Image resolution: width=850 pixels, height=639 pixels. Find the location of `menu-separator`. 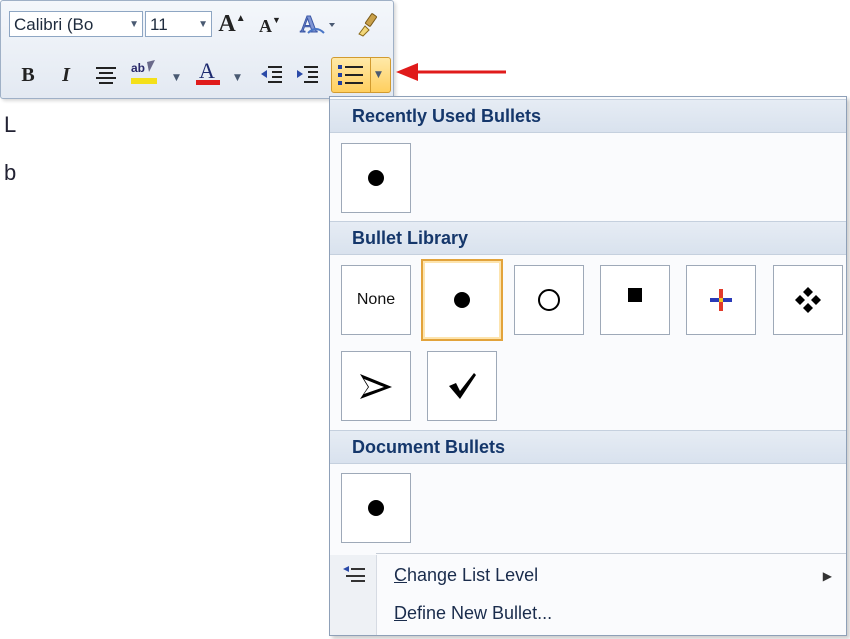

menu-separator is located at coordinates (611, 553).